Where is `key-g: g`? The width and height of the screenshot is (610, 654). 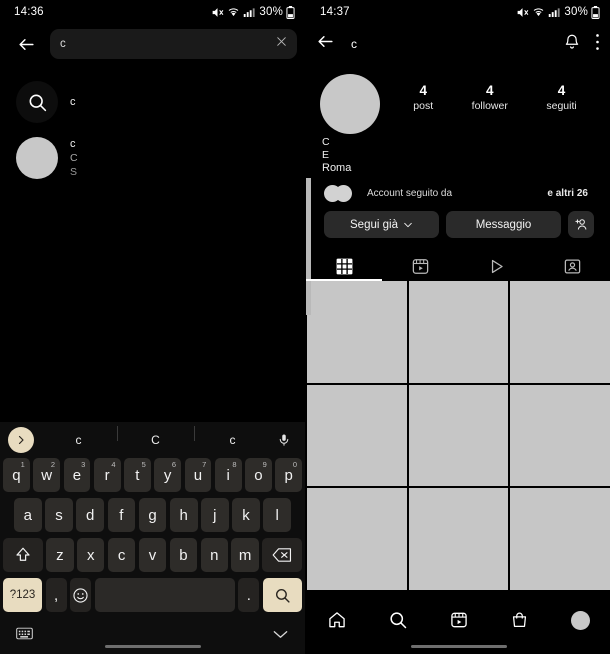 key-g: g is located at coordinates (152, 515).